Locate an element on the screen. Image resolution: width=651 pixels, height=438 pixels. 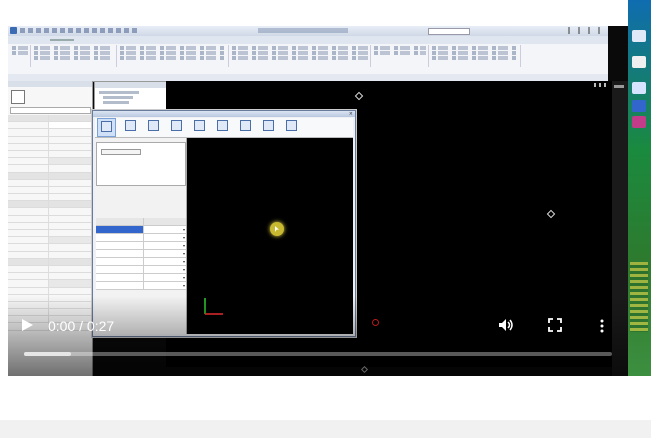
table-header is located at coordinates (141, 222).